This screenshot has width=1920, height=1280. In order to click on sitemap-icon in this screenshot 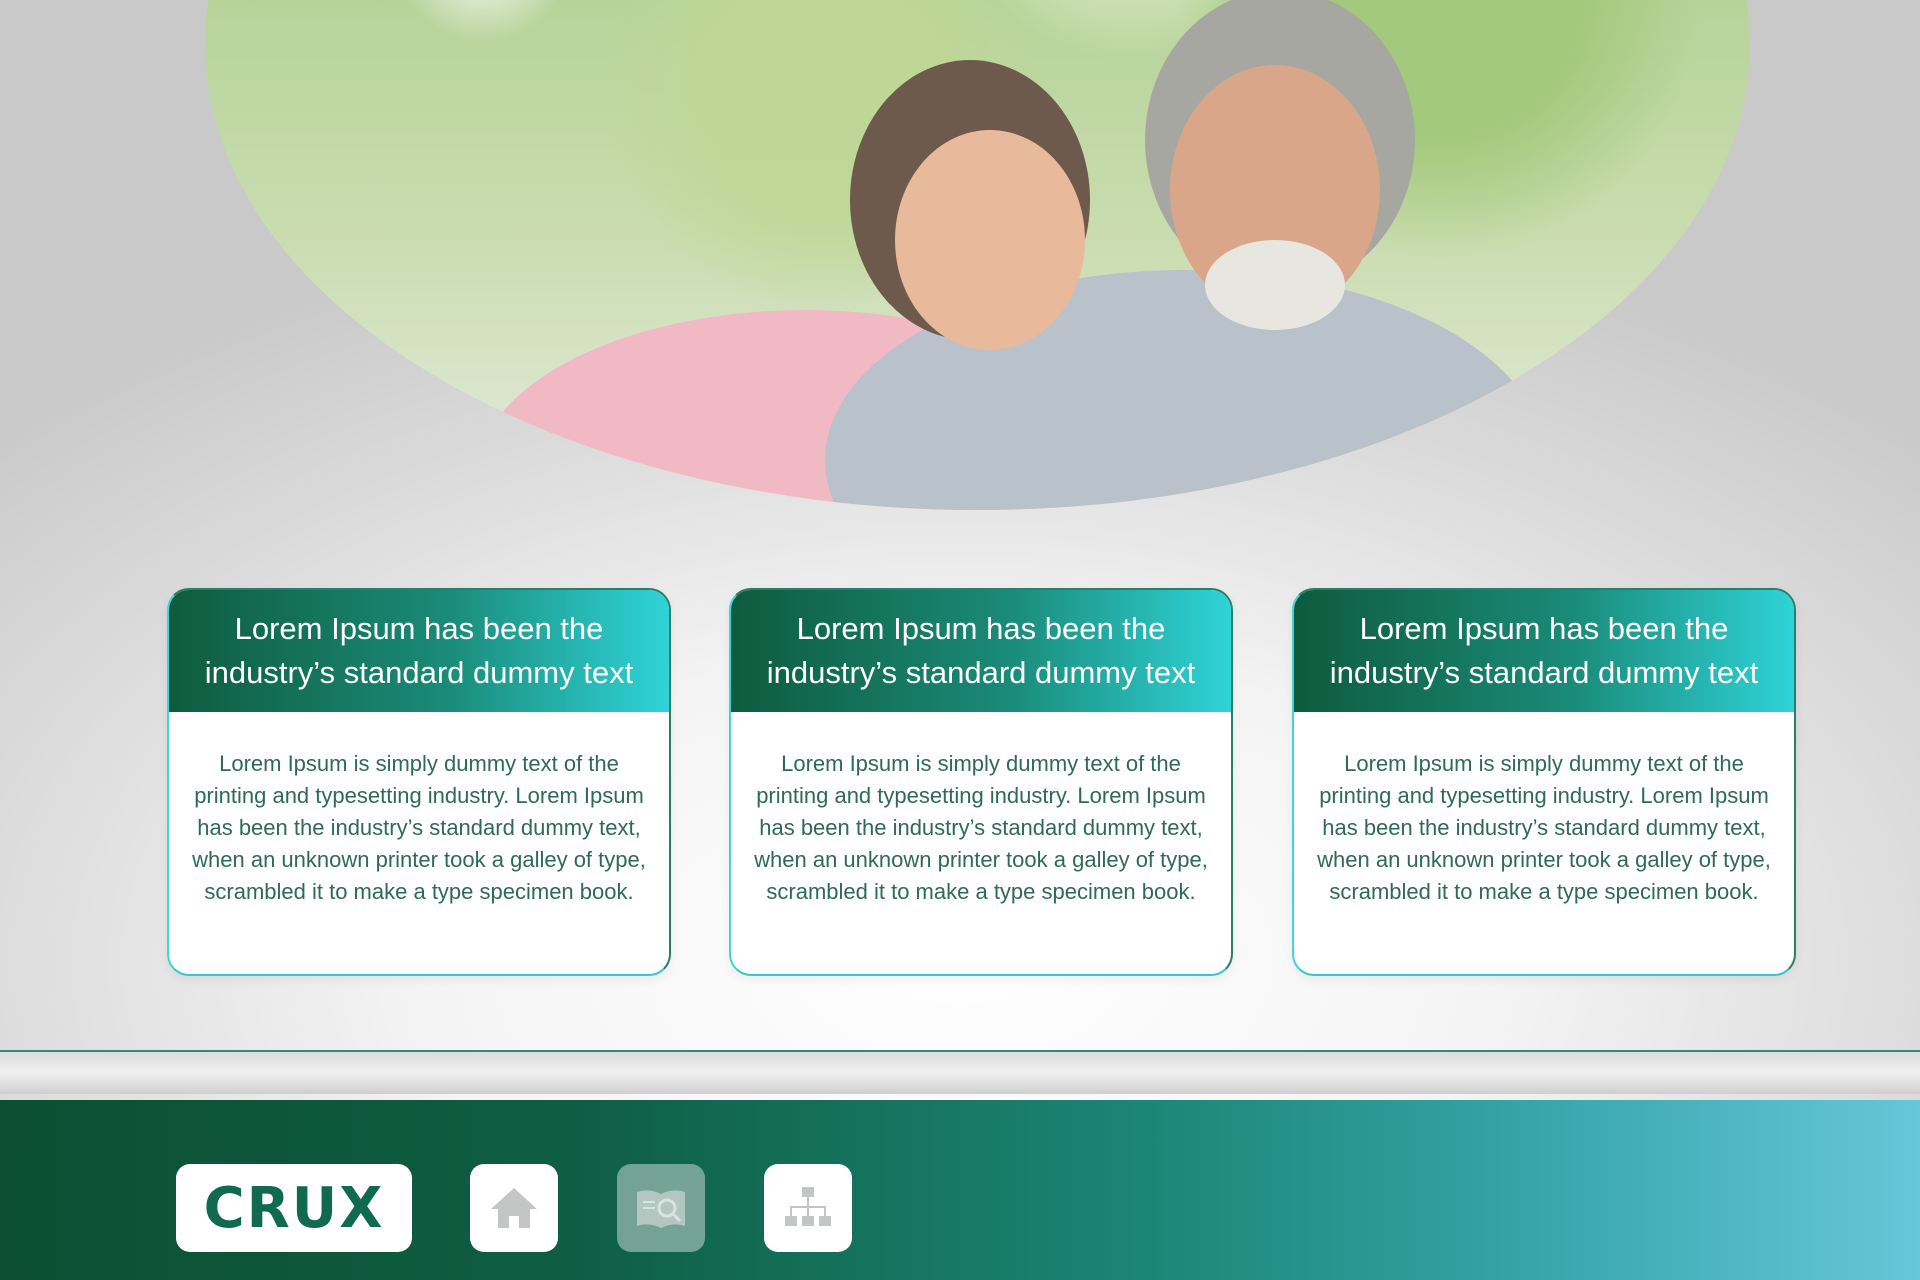, I will do `click(808, 1206)`.